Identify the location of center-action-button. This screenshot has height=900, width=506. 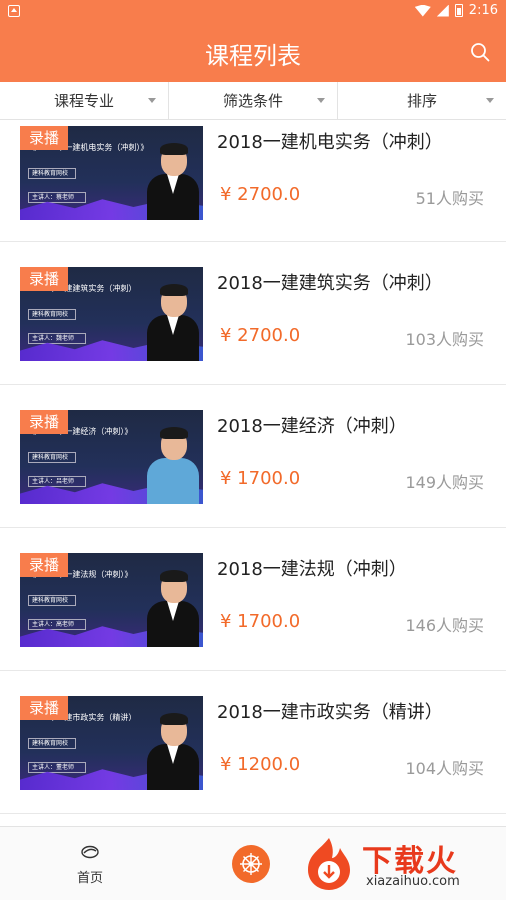
(251, 864).